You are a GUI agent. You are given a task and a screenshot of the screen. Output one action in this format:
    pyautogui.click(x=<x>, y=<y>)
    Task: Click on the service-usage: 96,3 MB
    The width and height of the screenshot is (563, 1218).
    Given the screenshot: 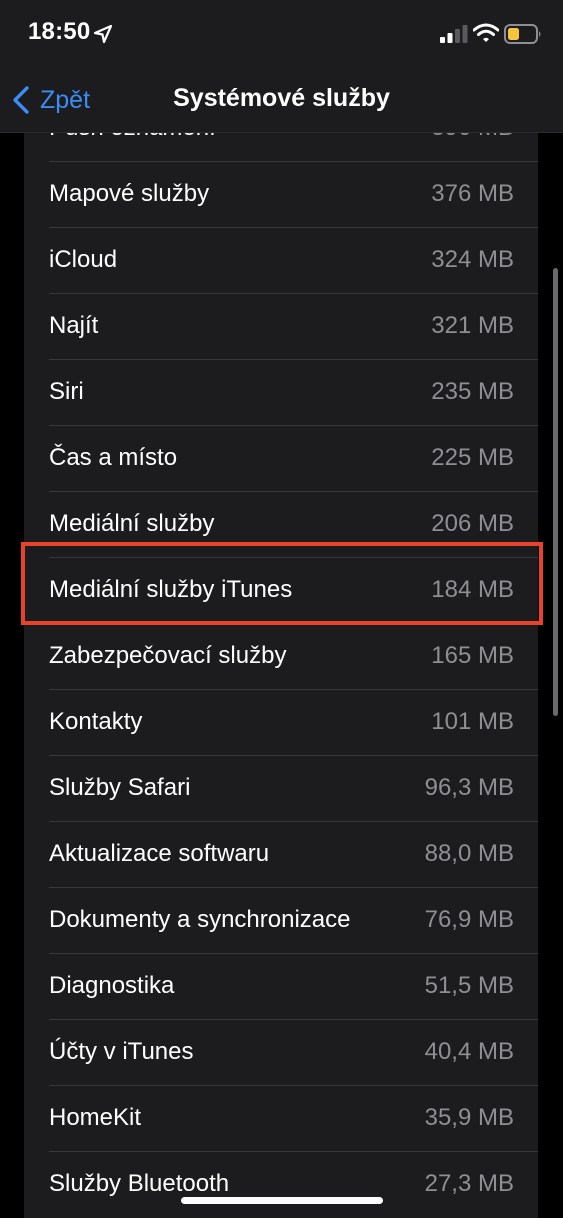 What is the action you would take?
    pyautogui.click(x=469, y=787)
    